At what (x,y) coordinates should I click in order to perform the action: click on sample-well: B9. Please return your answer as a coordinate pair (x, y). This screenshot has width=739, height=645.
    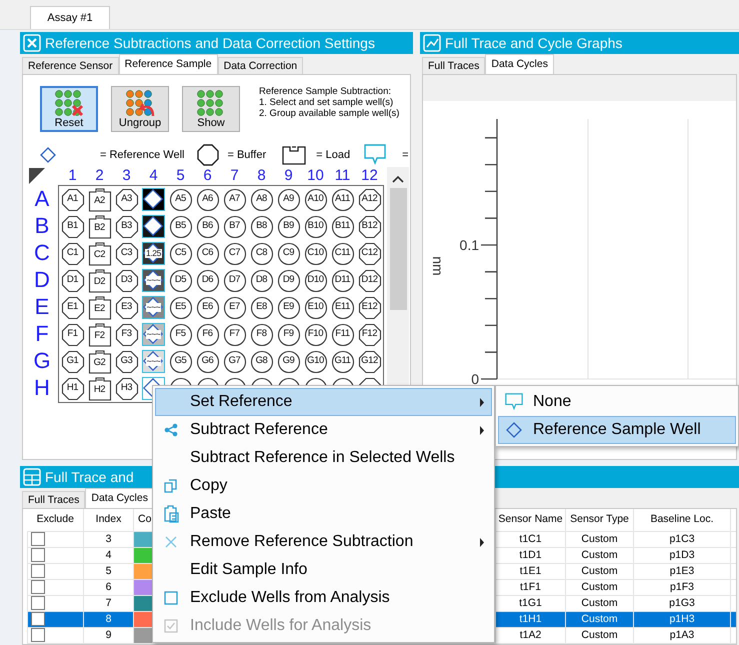
    Looking at the image, I should click on (288, 226).